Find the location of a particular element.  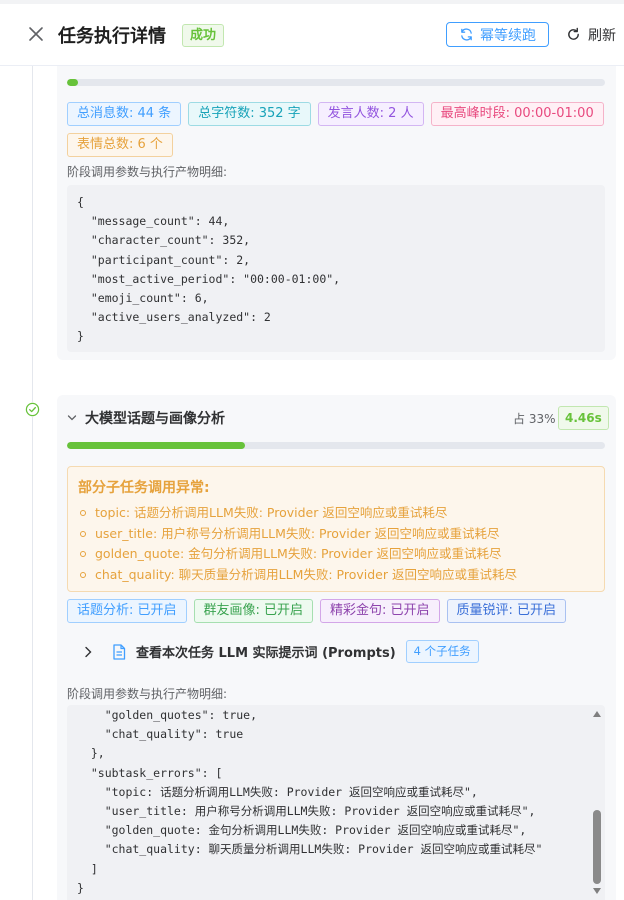

page-header: 任务执行详情 成功 幂等续跑 刷新 is located at coordinates (312, 33).